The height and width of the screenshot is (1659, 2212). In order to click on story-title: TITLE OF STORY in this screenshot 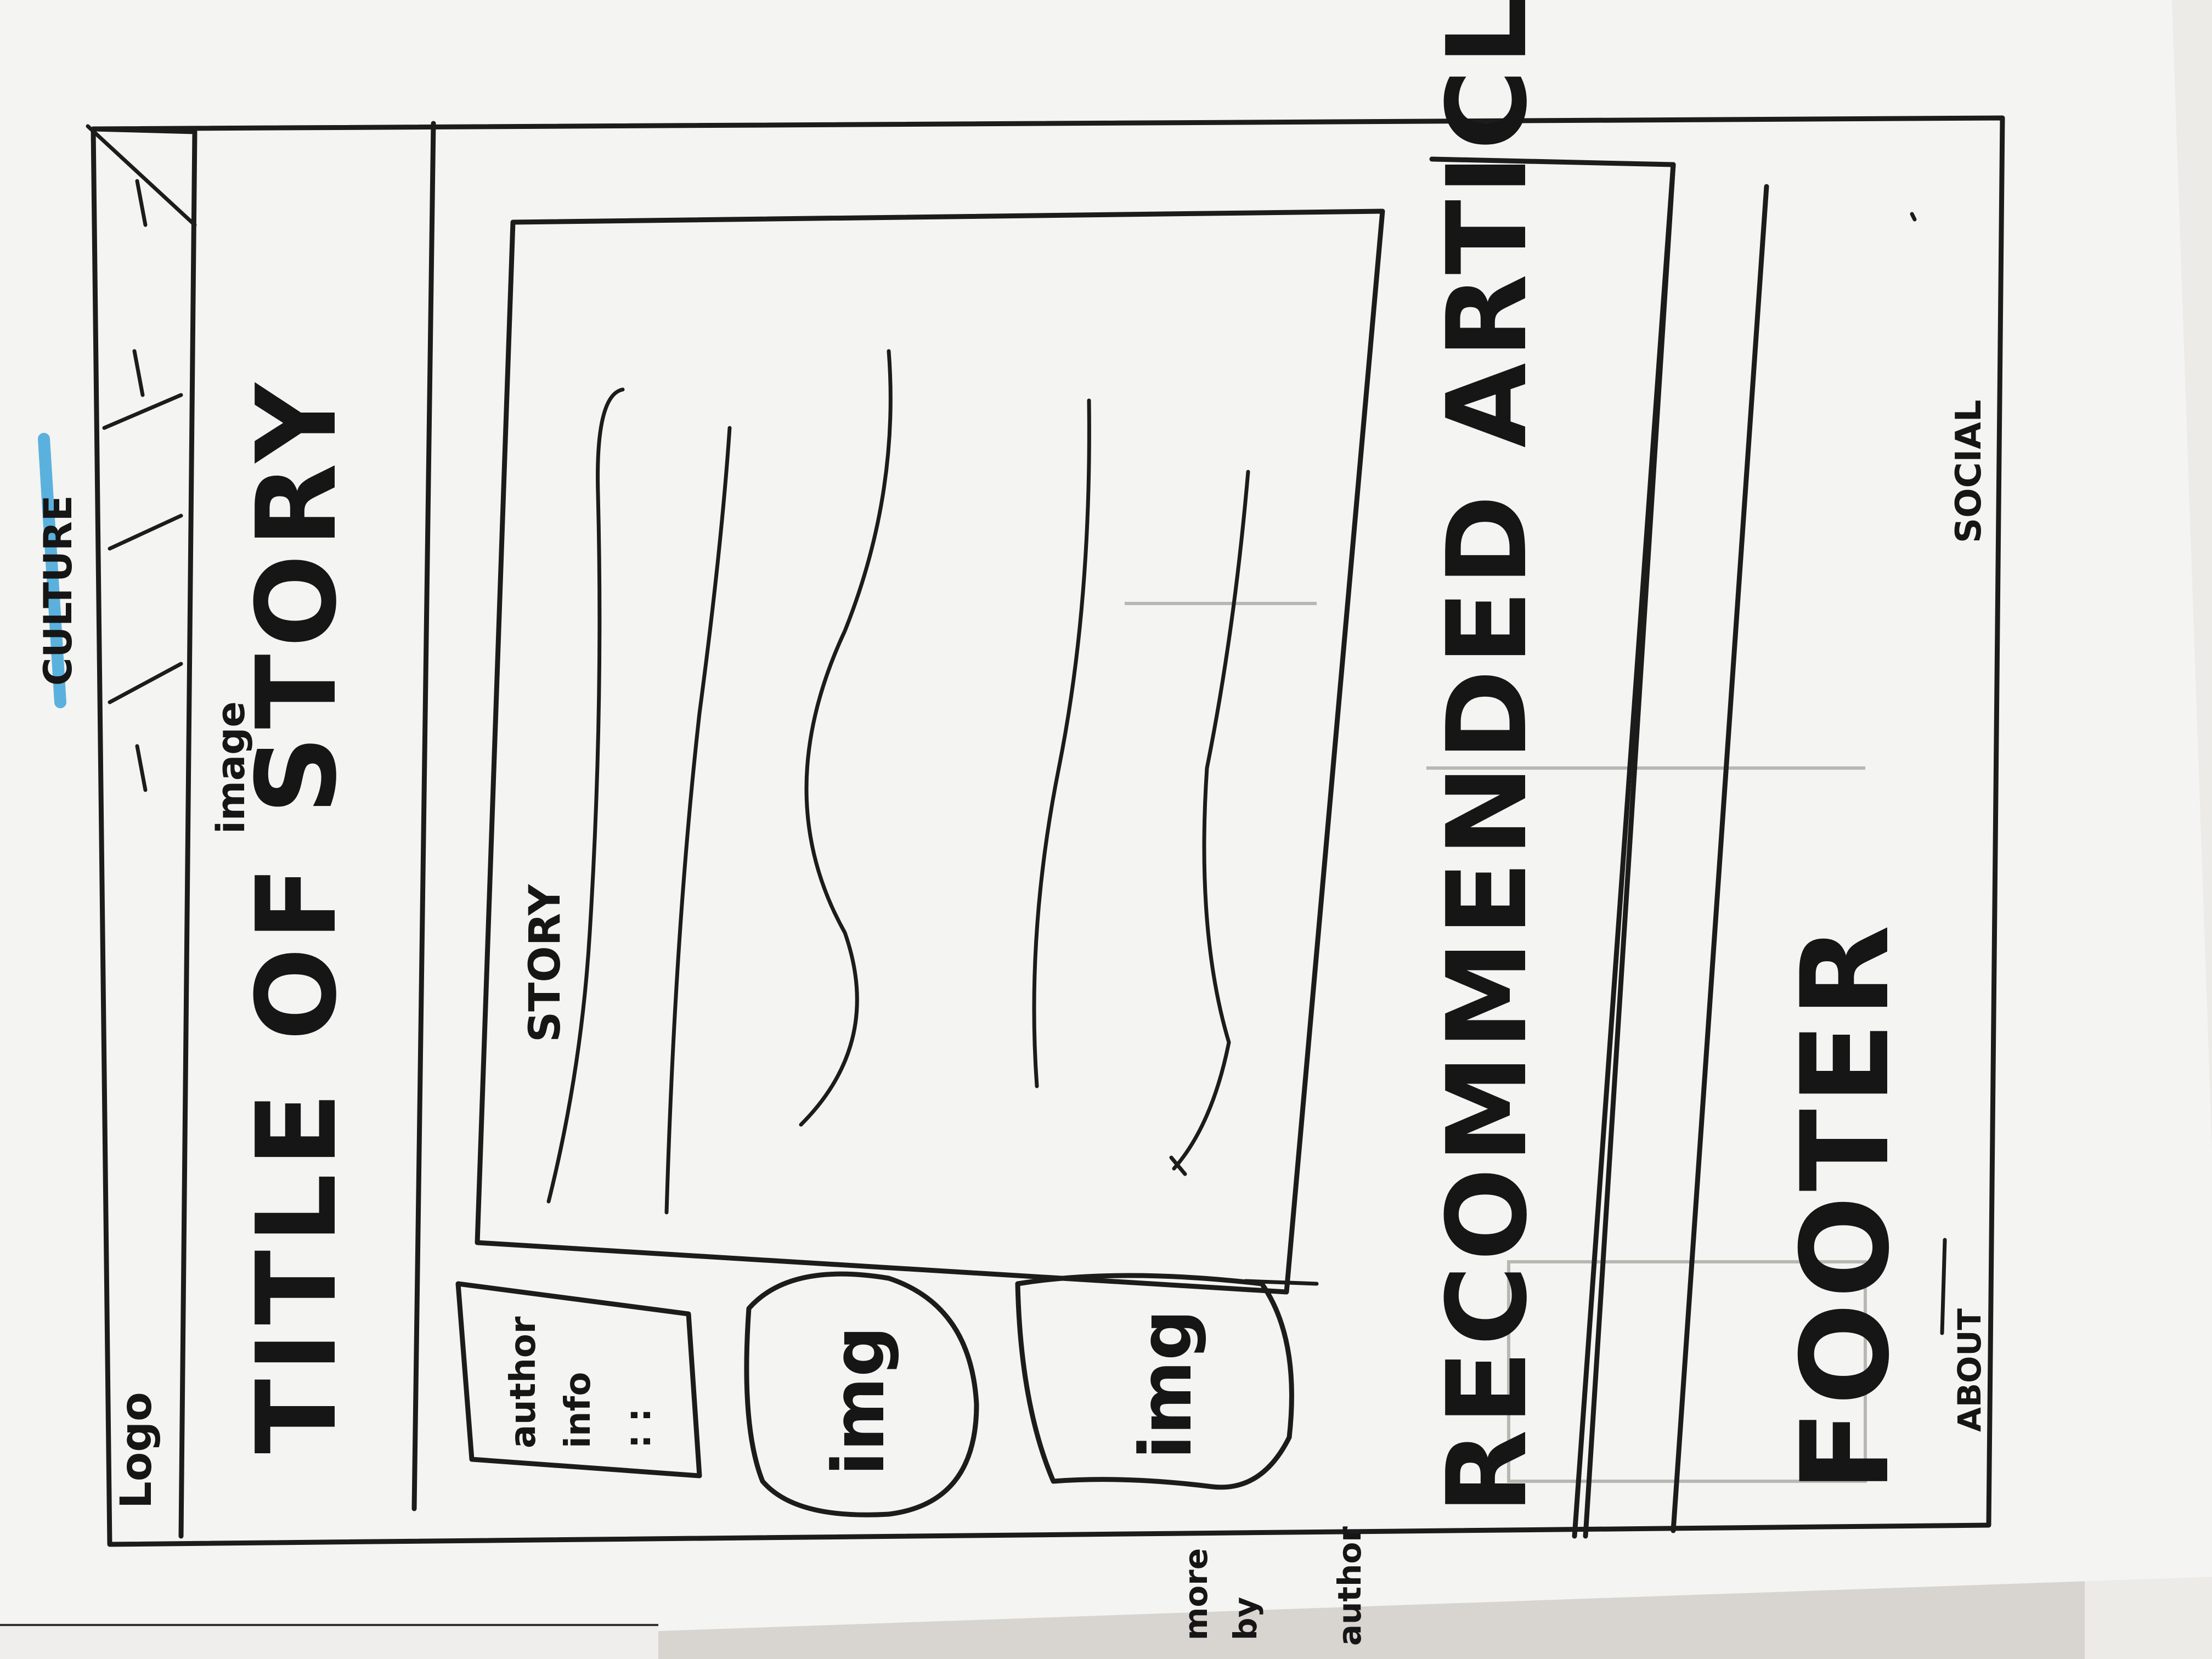, I will do `click(297, 915)`.